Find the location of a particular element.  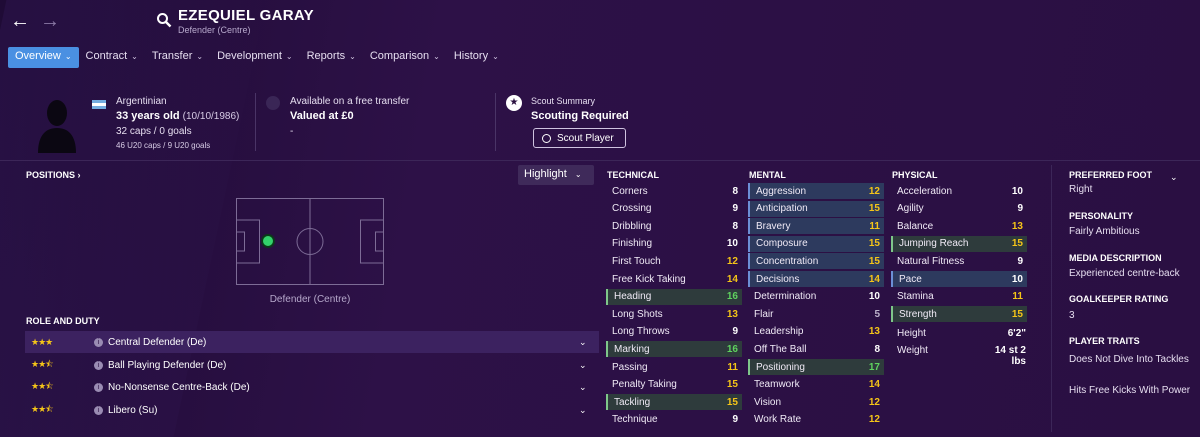

attribute-row: Jumping Reach 15 is located at coordinates (959, 243).